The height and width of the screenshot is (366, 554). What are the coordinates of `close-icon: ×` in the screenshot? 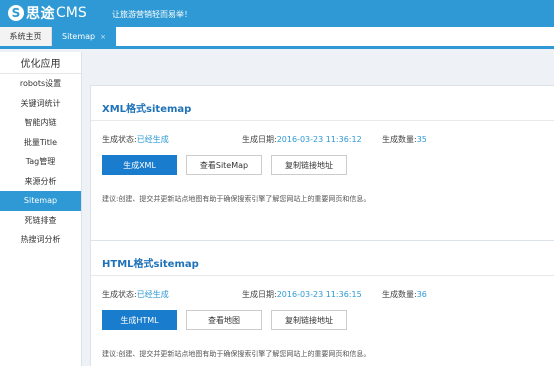 It's located at (103, 37).